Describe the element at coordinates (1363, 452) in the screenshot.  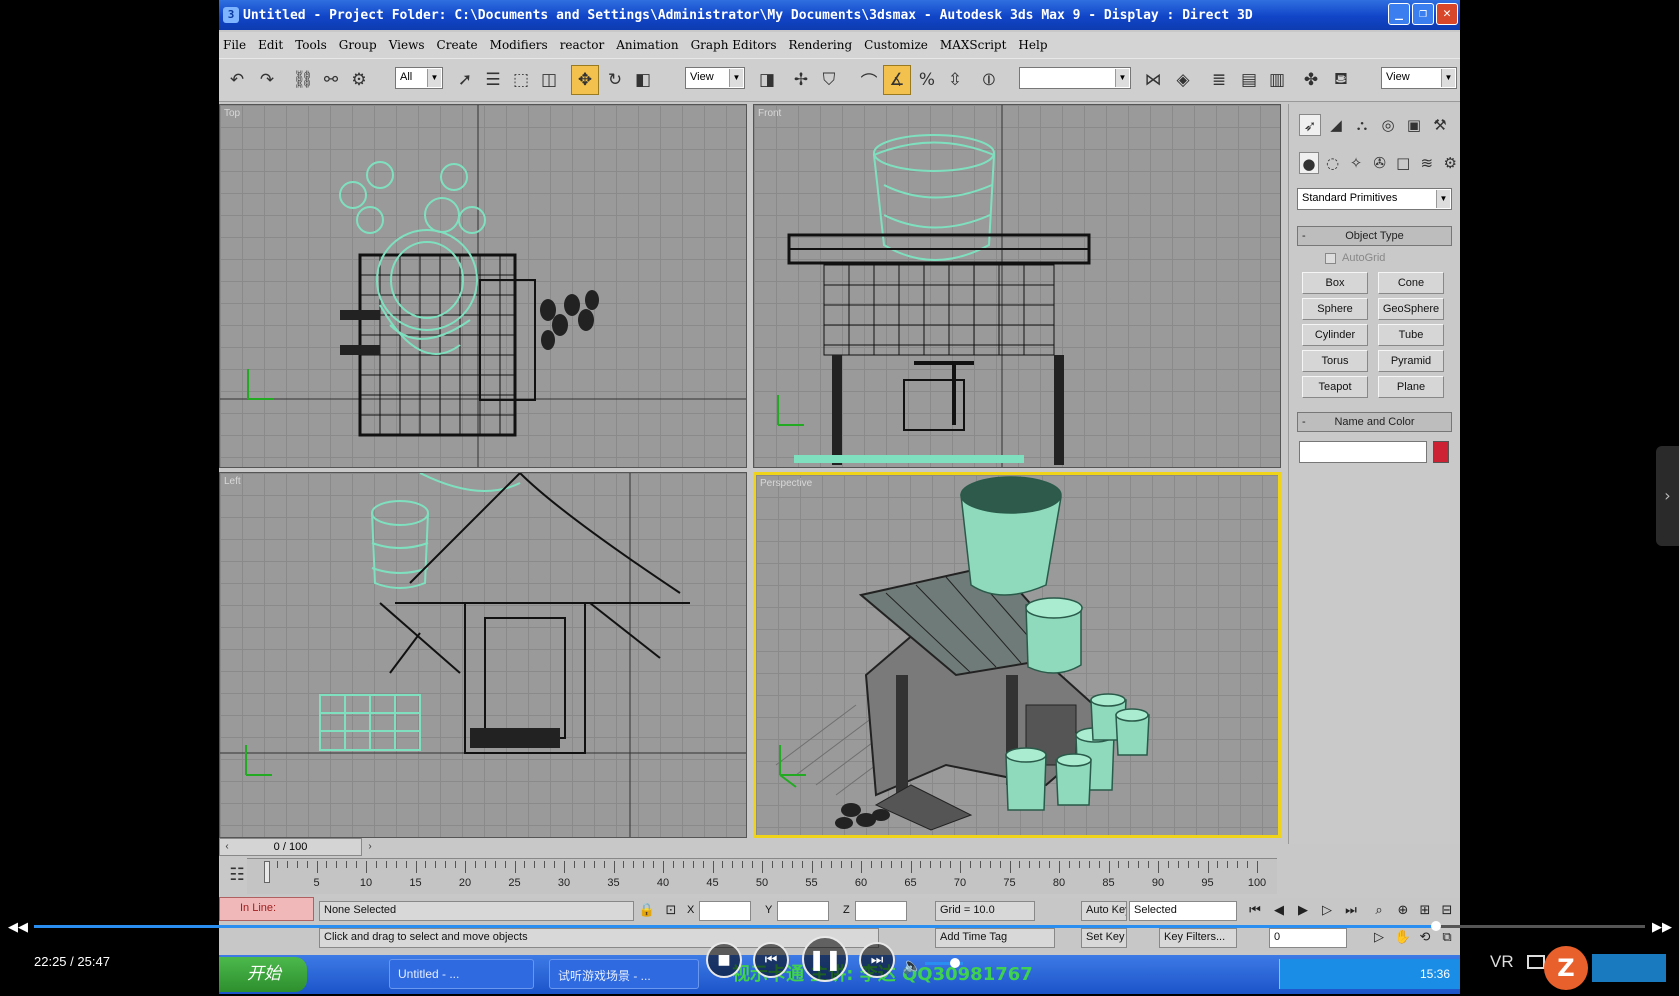
I see `object-name-field` at that location.